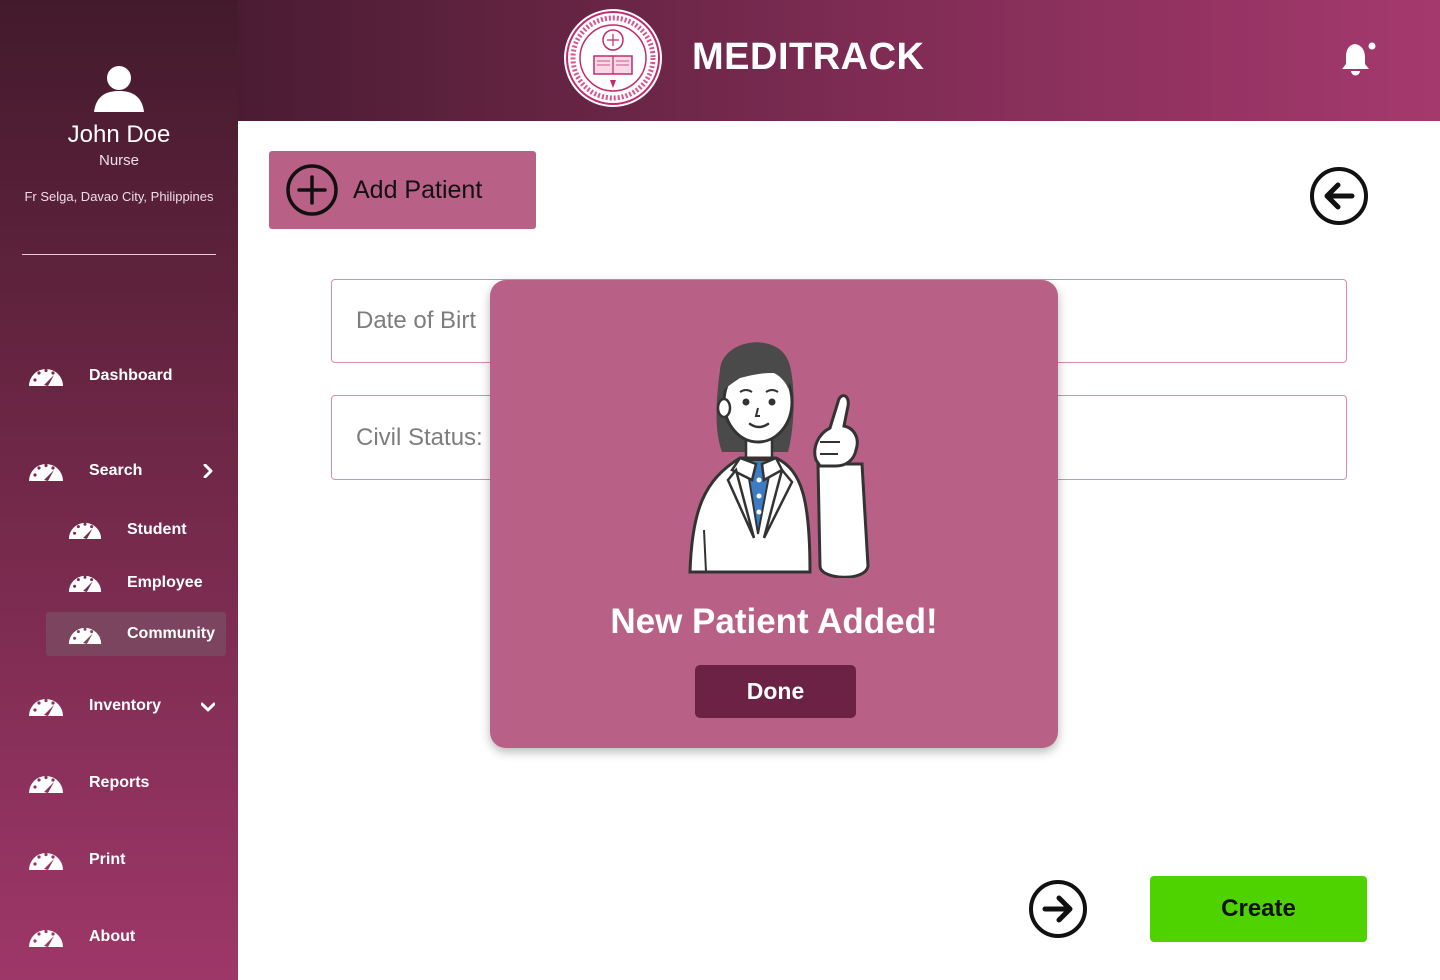 The width and height of the screenshot is (1440, 980). I want to click on sidebar-item-label: Print, so click(107, 859).